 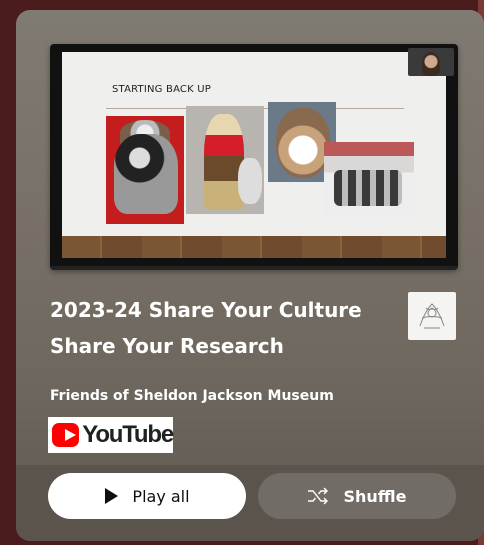 What do you see at coordinates (111, 496) in the screenshot?
I see `play-icon` at bounding box center [111, 496].